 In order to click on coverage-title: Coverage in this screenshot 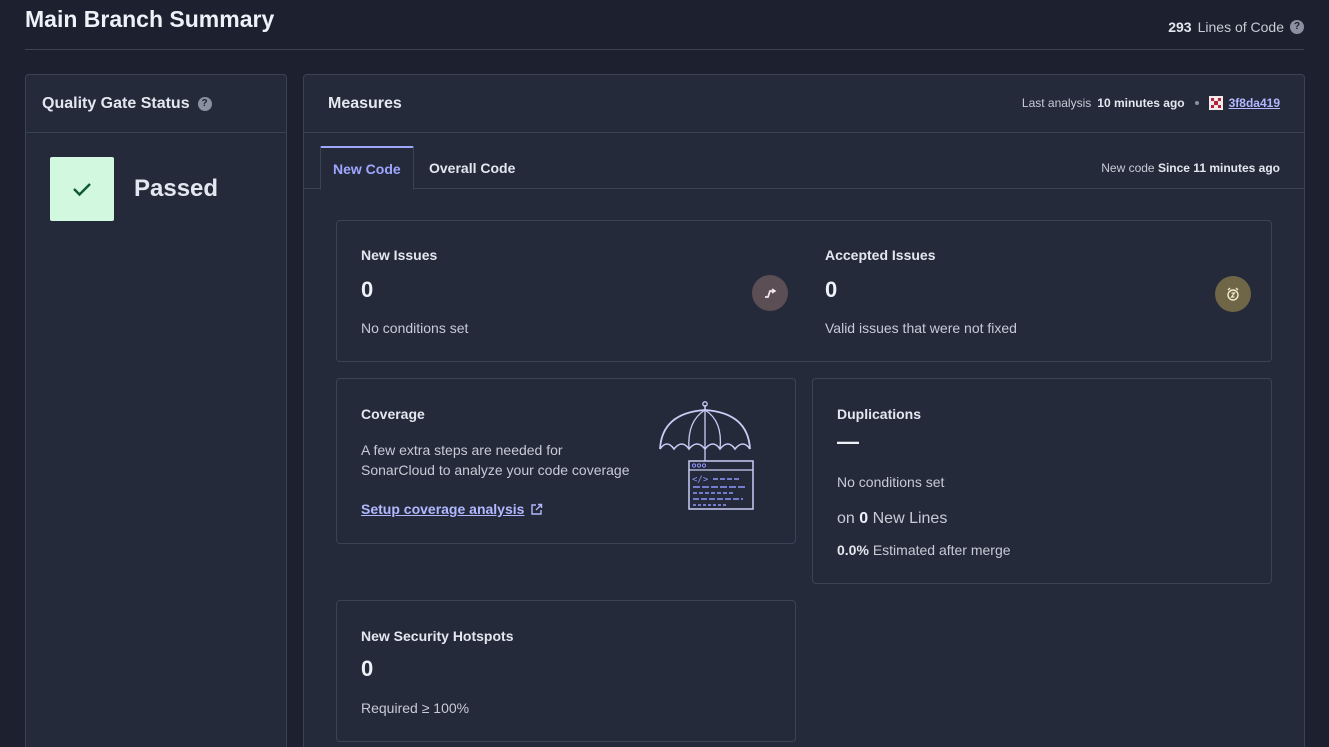, I will do `click(393, 414)`.